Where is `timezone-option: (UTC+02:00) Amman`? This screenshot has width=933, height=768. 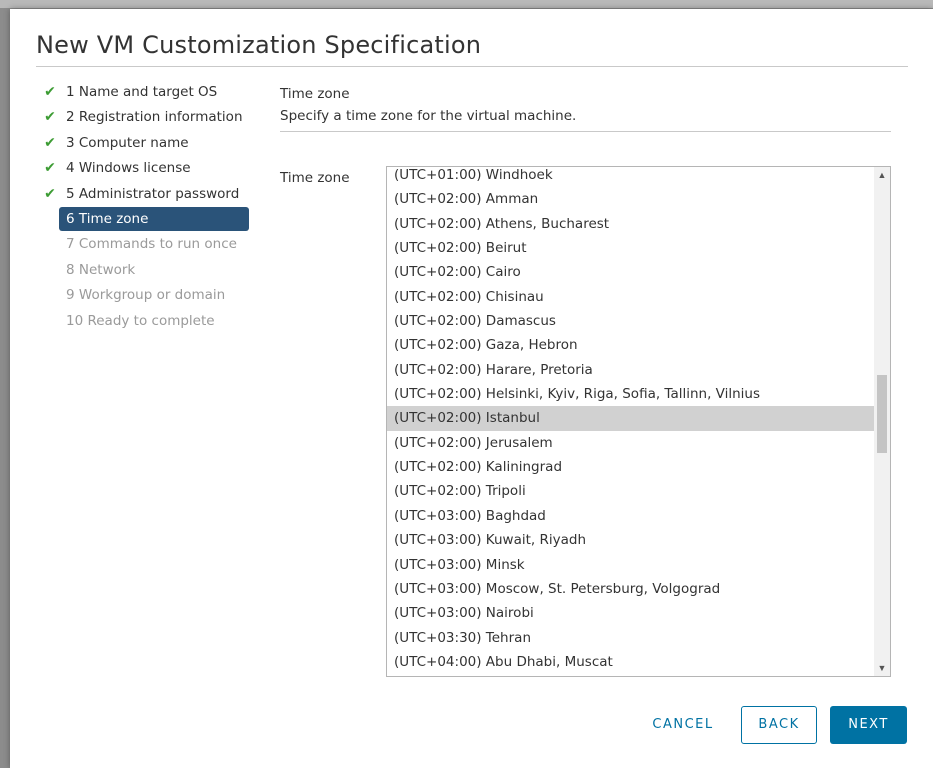
timezone-option: (UTC+02:00) Amman is located at coordinates (630, 199).